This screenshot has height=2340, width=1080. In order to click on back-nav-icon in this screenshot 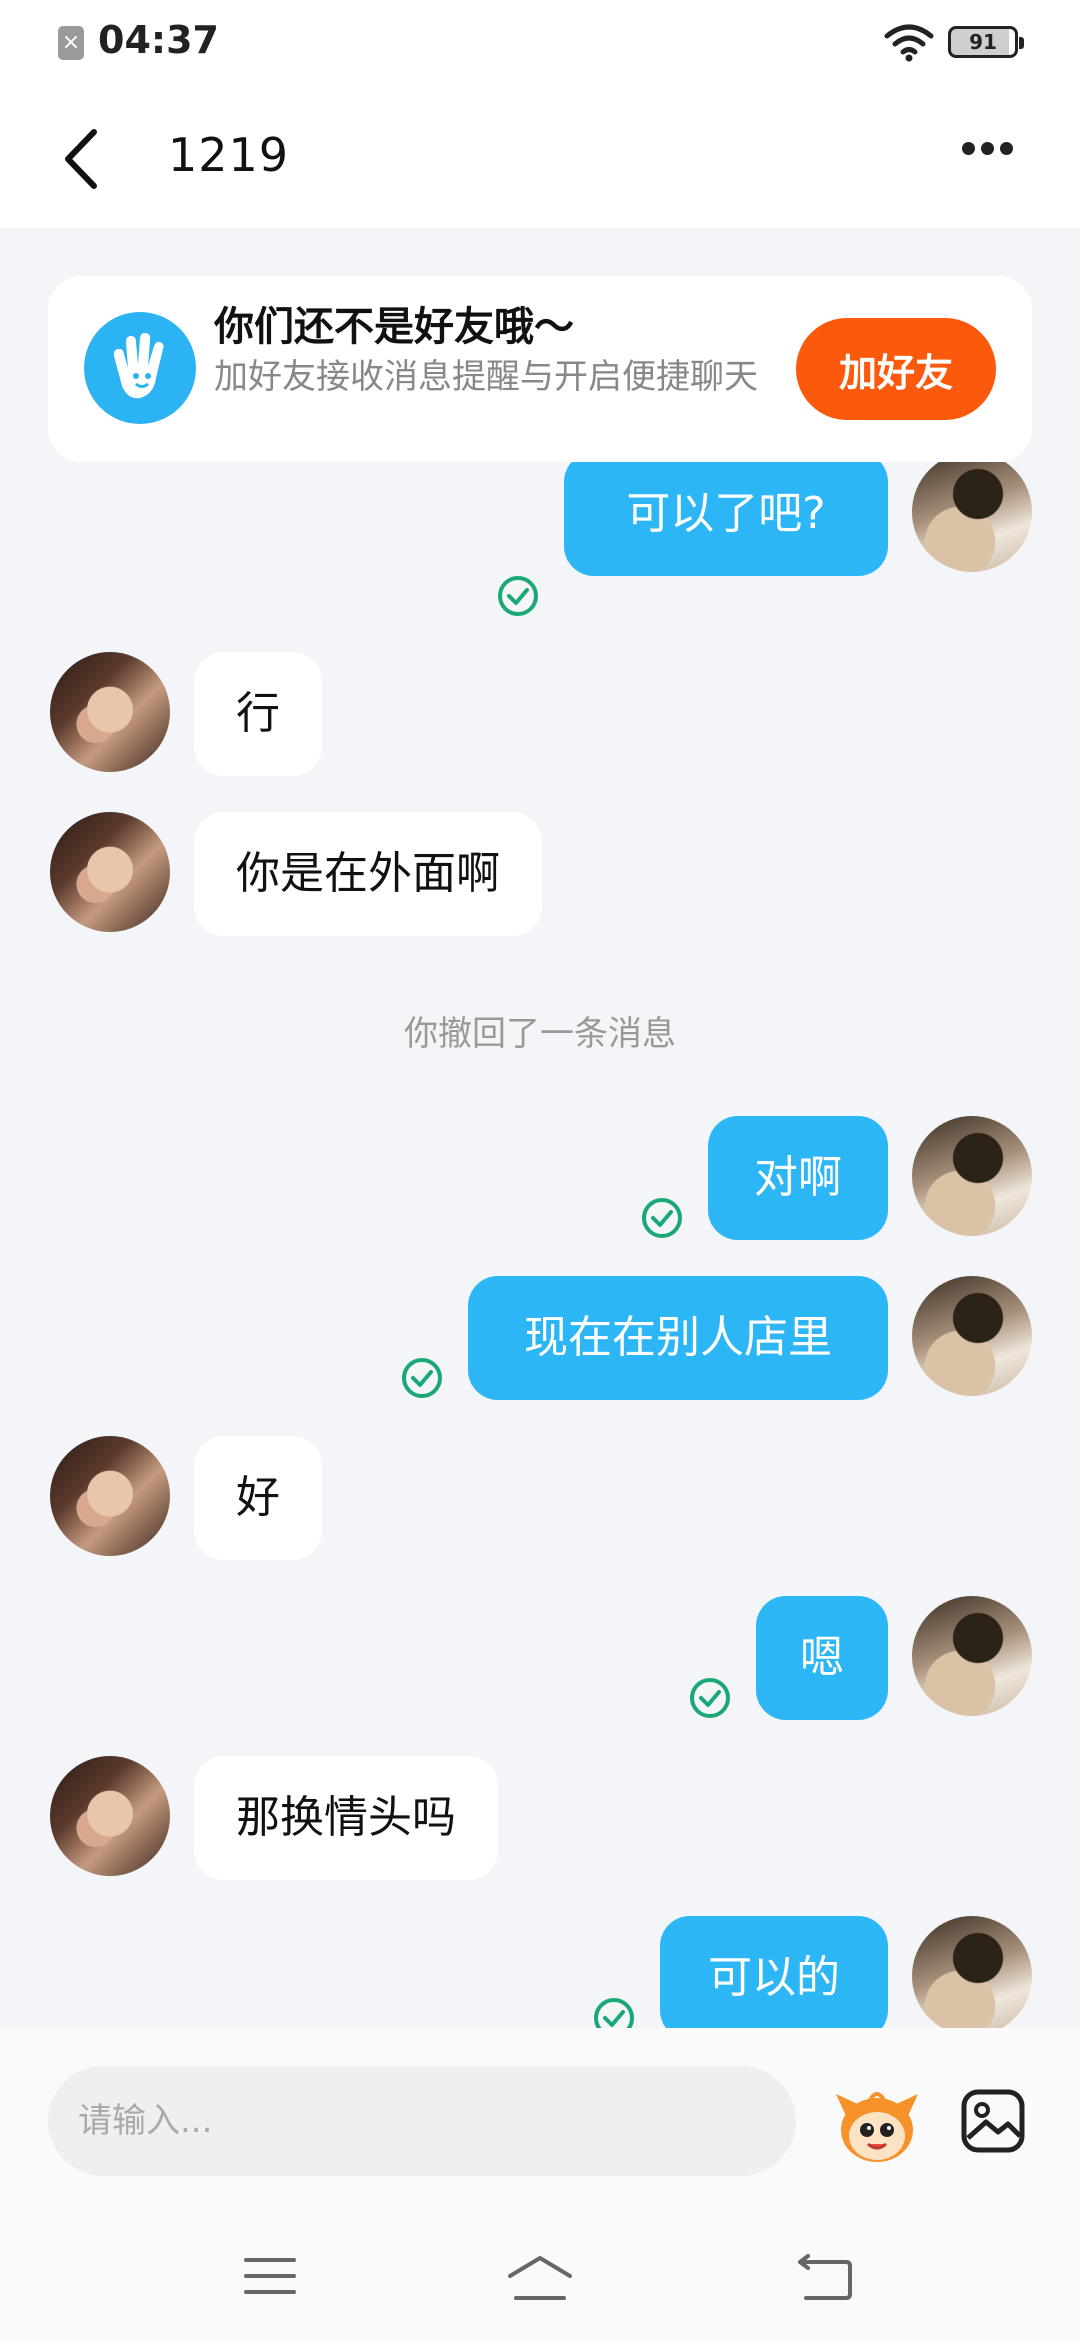, I will do `click(825, 2278)`.